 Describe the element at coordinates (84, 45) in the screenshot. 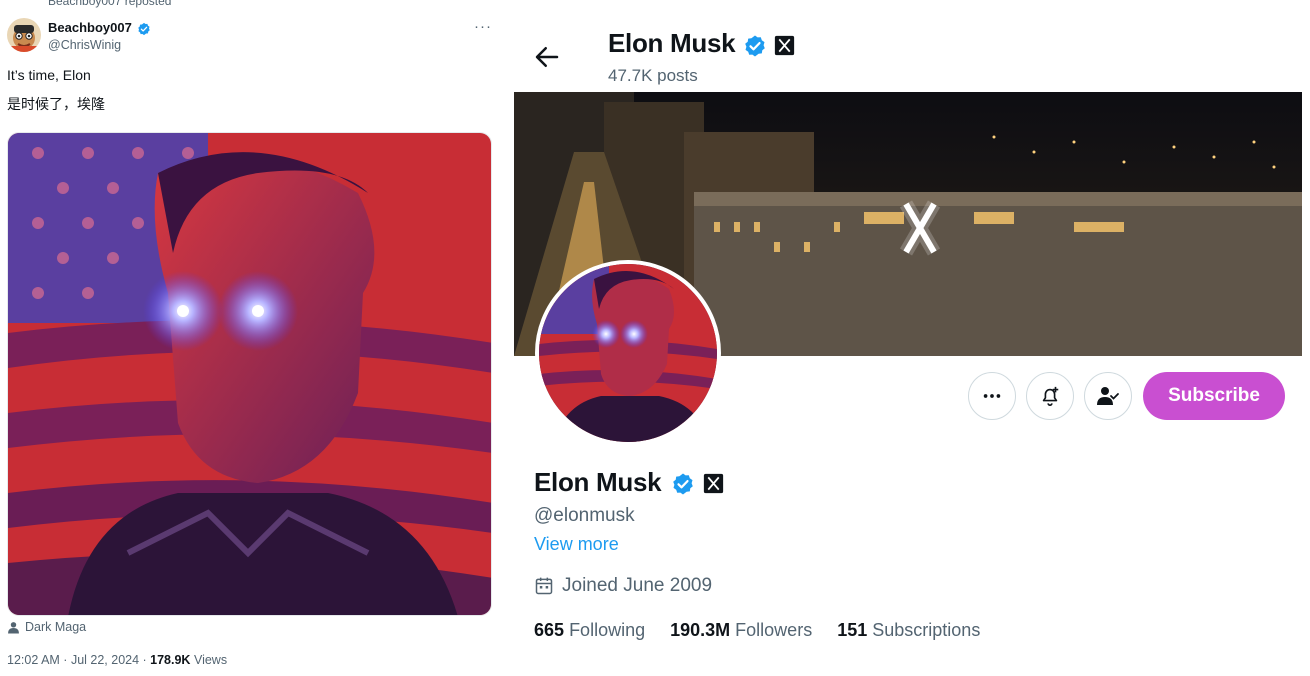

I see `author-handle: @ChrisWinig` at that location.